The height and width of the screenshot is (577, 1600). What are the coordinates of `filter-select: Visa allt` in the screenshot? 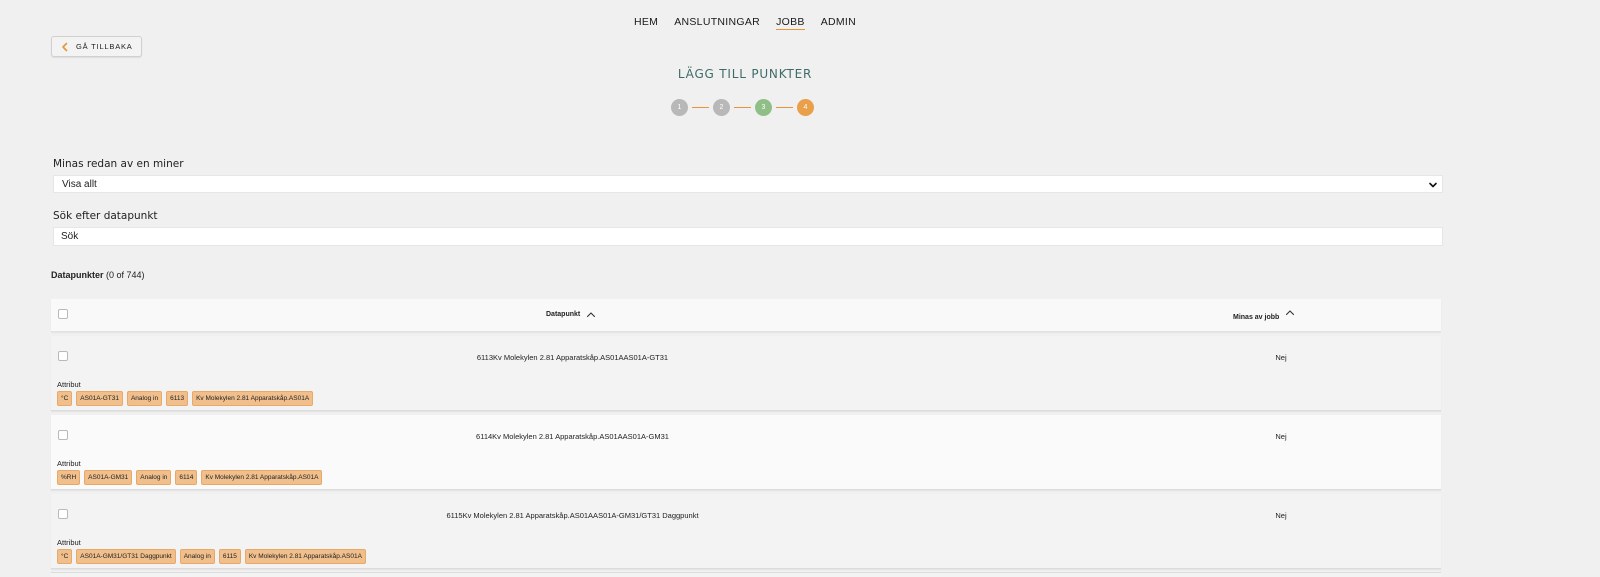 It's located at (748, 184).